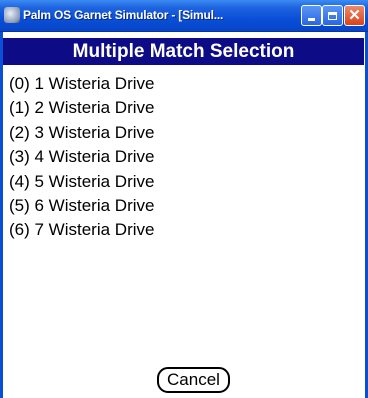  Describe the element at coordinates (81, 230) in the screenshot. I see `match-item: (6) 7 Wisteria Drive` at that location.